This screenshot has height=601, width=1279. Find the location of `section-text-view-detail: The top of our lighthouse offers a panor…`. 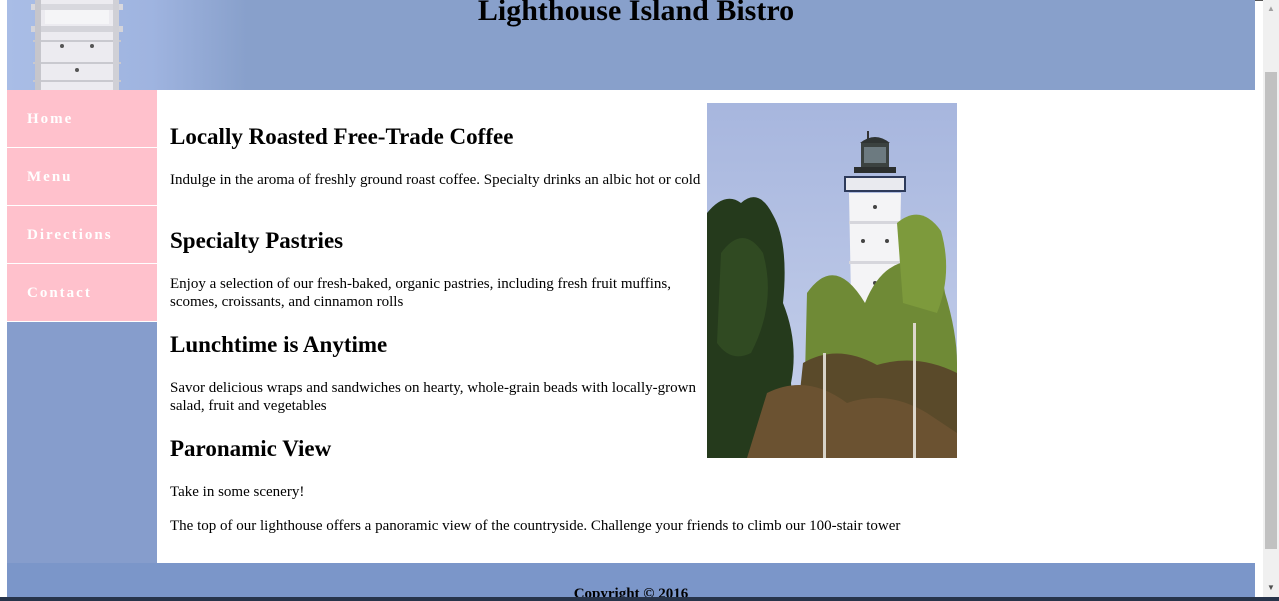

section-text-view-detail: The top of our lighthouse offers a panor… is located at coordinates (535, 526).